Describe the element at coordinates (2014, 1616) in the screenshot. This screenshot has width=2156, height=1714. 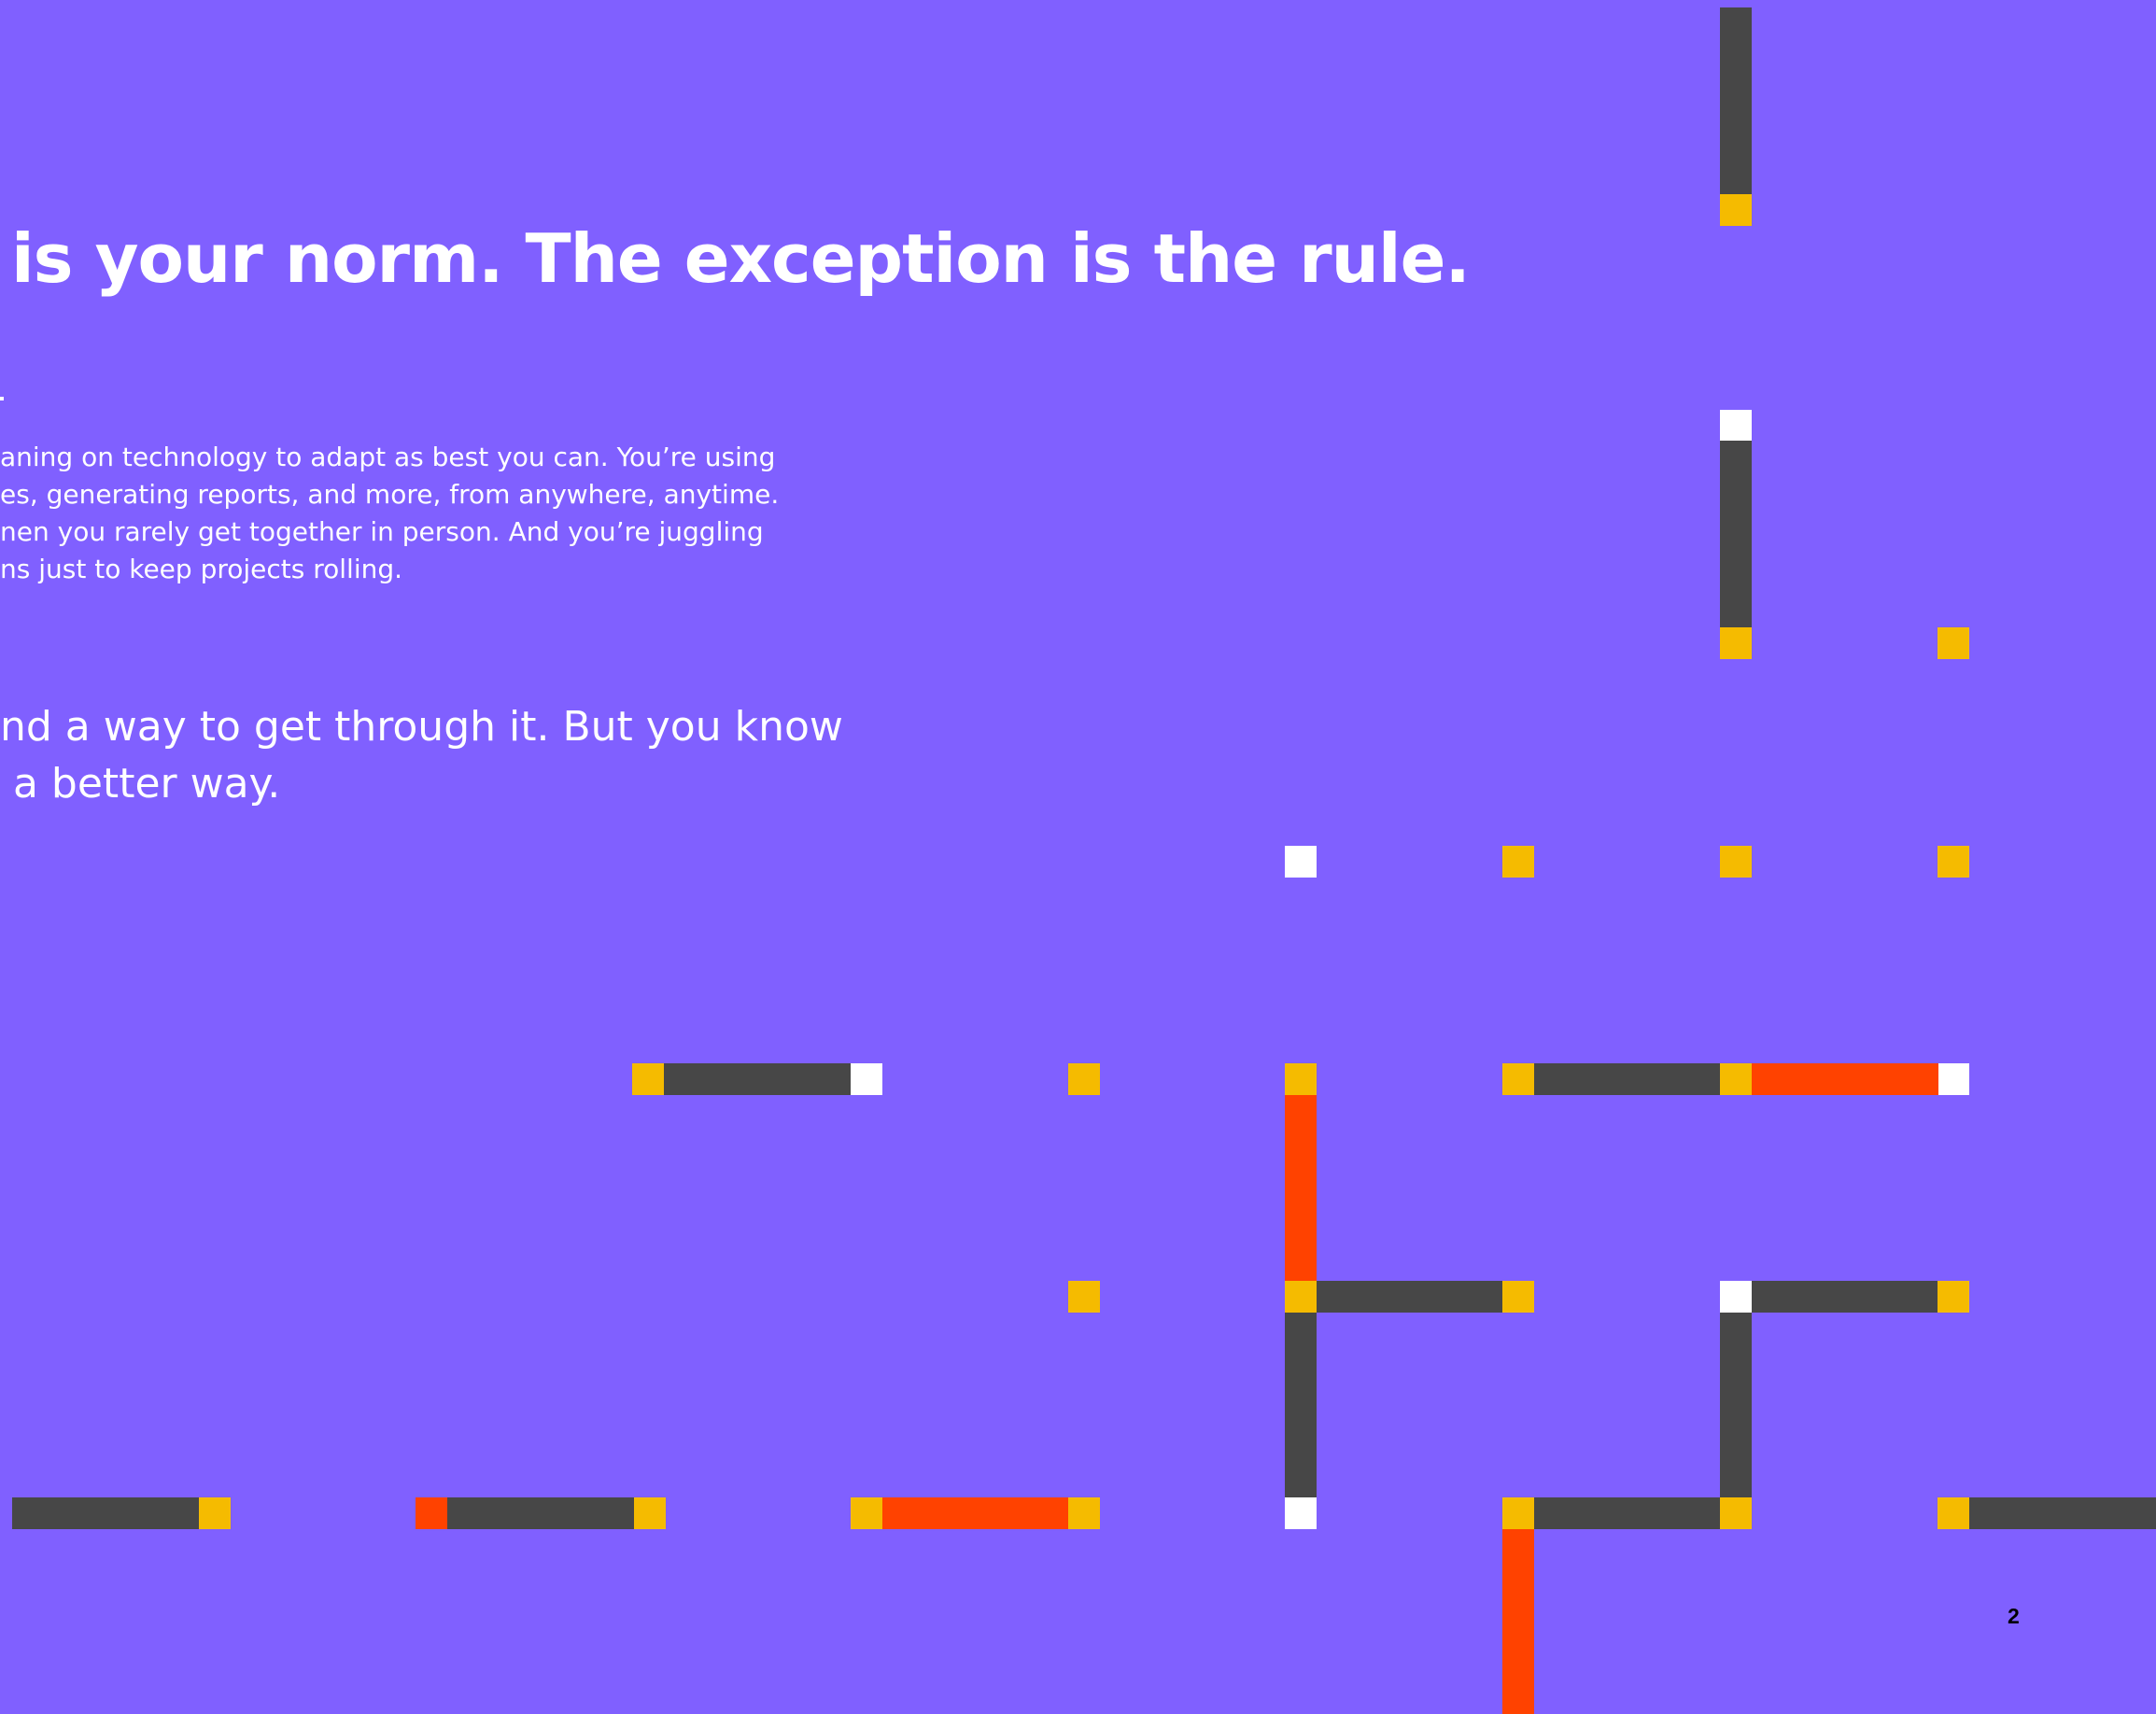
I see `page-number: 2` at that location.